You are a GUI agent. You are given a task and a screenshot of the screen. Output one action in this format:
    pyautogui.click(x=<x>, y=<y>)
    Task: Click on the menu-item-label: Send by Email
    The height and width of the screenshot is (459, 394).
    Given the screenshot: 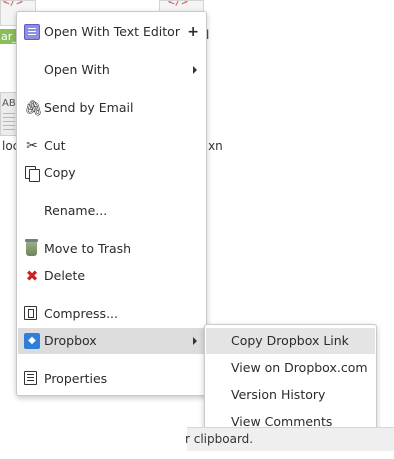 What is the action you would take?
    pyautogui.click(x=89, y=107)
    